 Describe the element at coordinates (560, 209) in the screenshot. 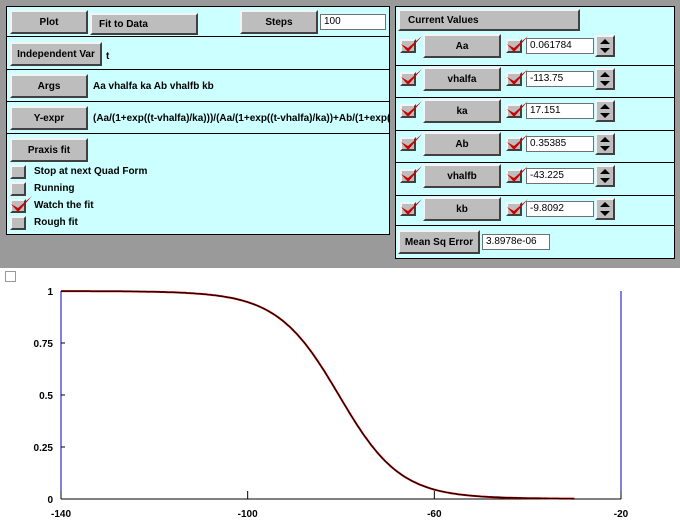

I see `param-value-input: -9.8092` at that location.